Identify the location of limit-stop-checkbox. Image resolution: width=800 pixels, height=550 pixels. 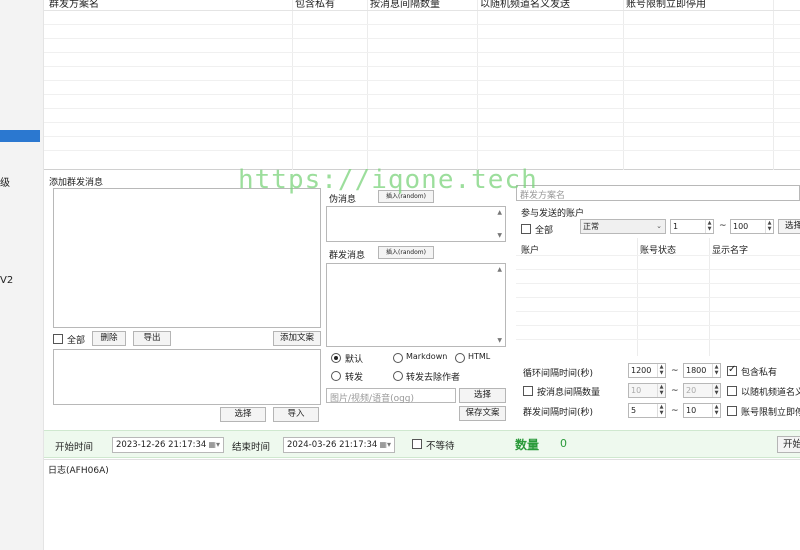
(732, 411).